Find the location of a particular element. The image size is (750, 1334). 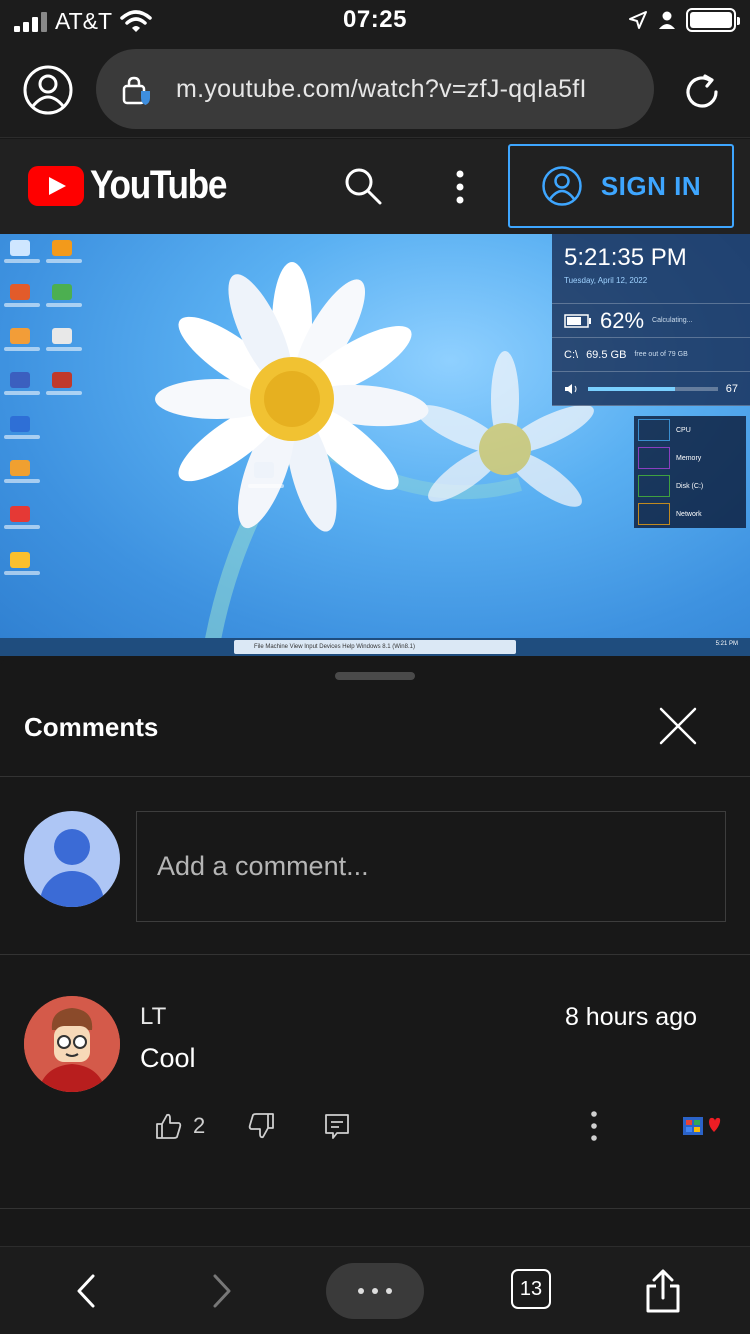

browser-toolbar: 13 is located at coordinates (375, 1290).